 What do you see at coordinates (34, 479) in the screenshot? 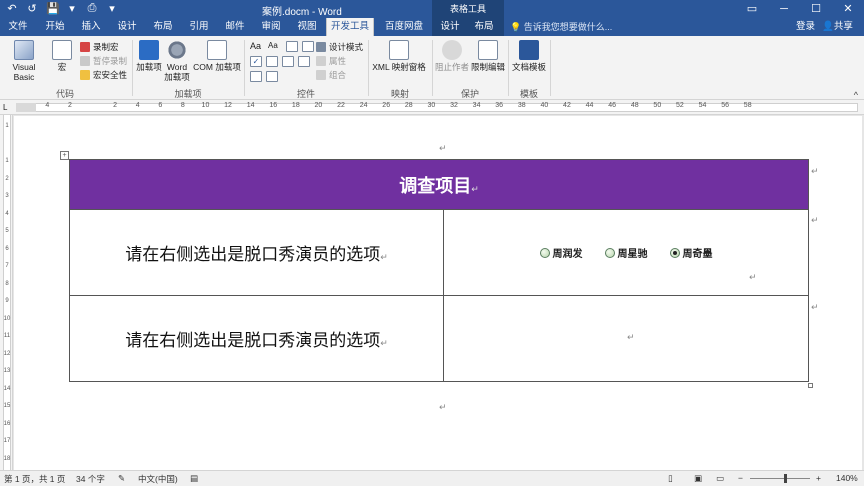
I see `page-count: 第 1 页，共 1 页` at bounding box center [34, 479].